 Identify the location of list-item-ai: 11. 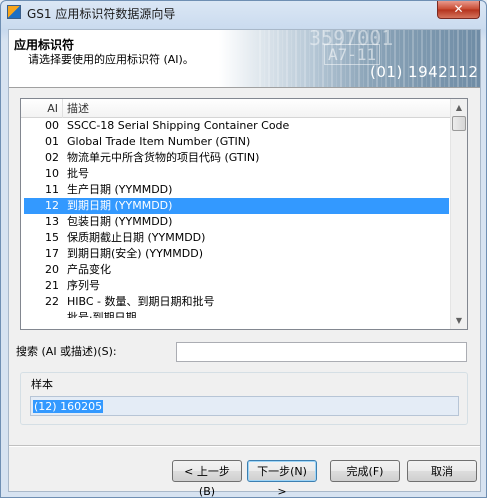
(52, 189).